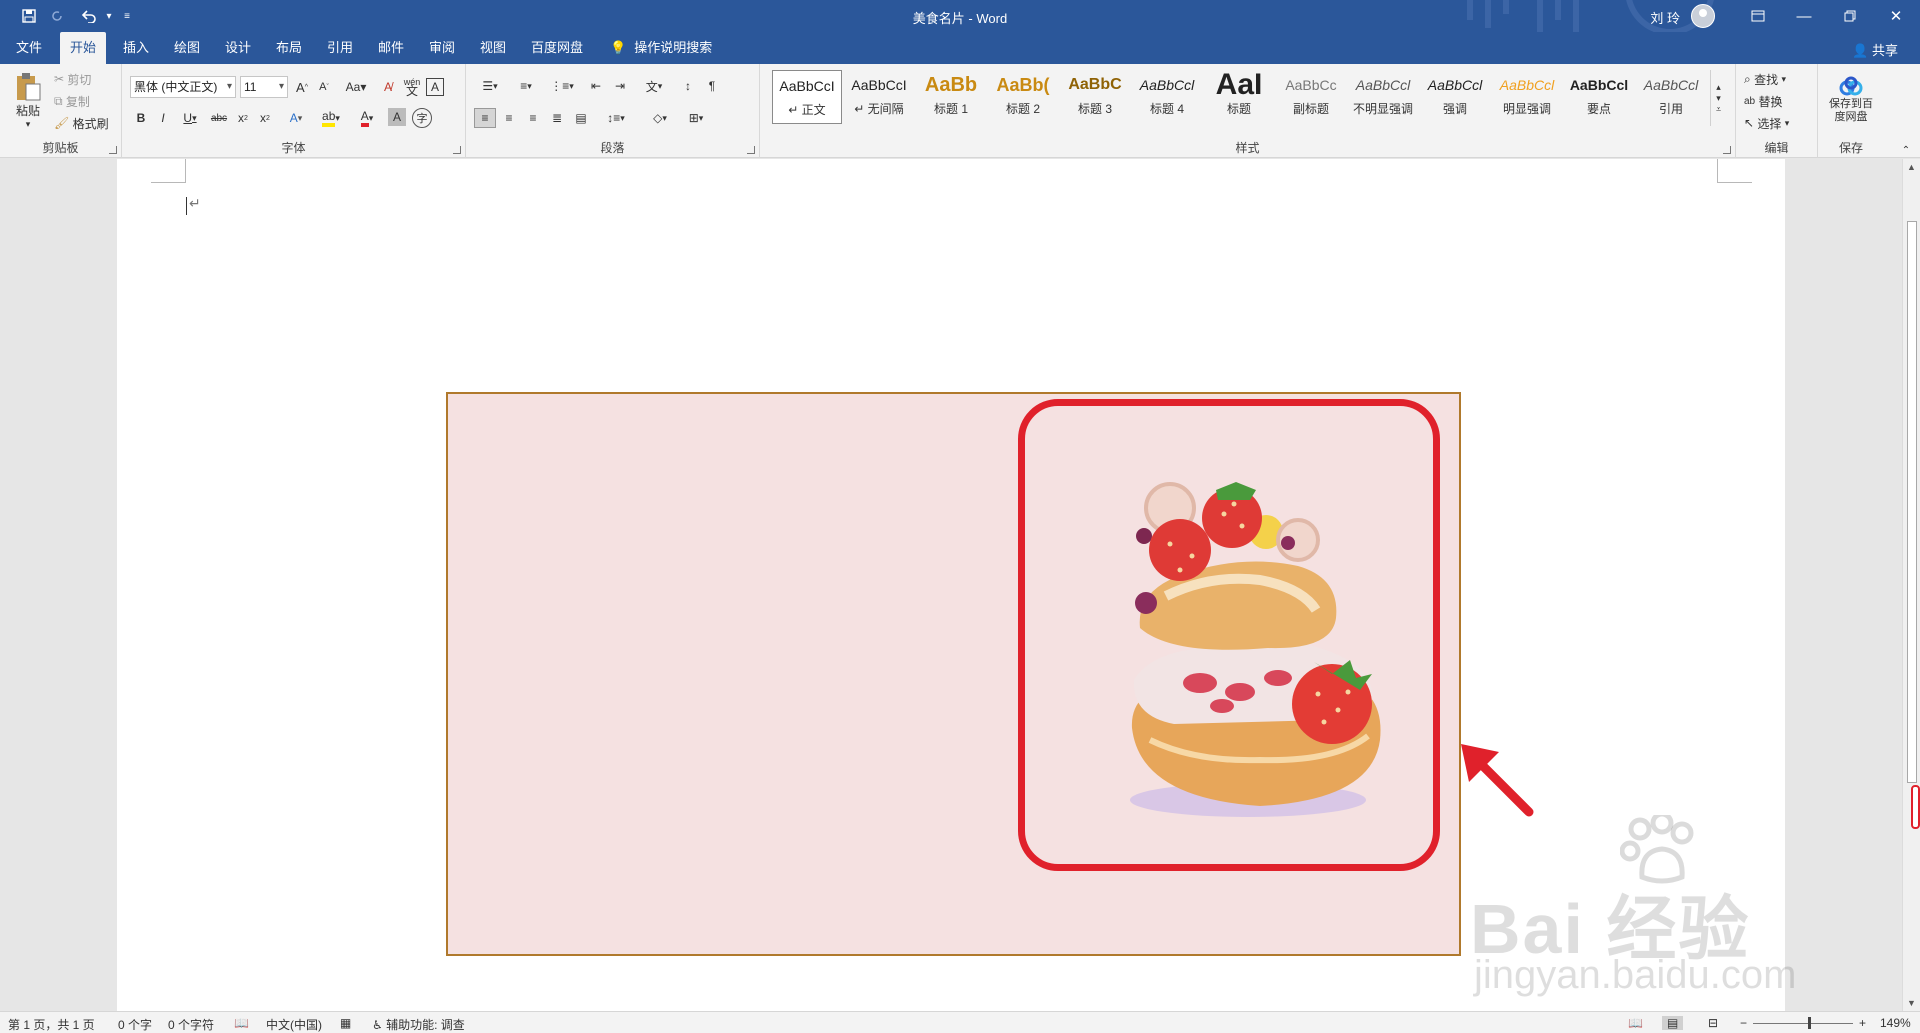 This screenshot has height=1033, width=1920. Describe the element at coordinates (294, 1024) in the screenshot. I see `language: 中文(中国)` at that location.